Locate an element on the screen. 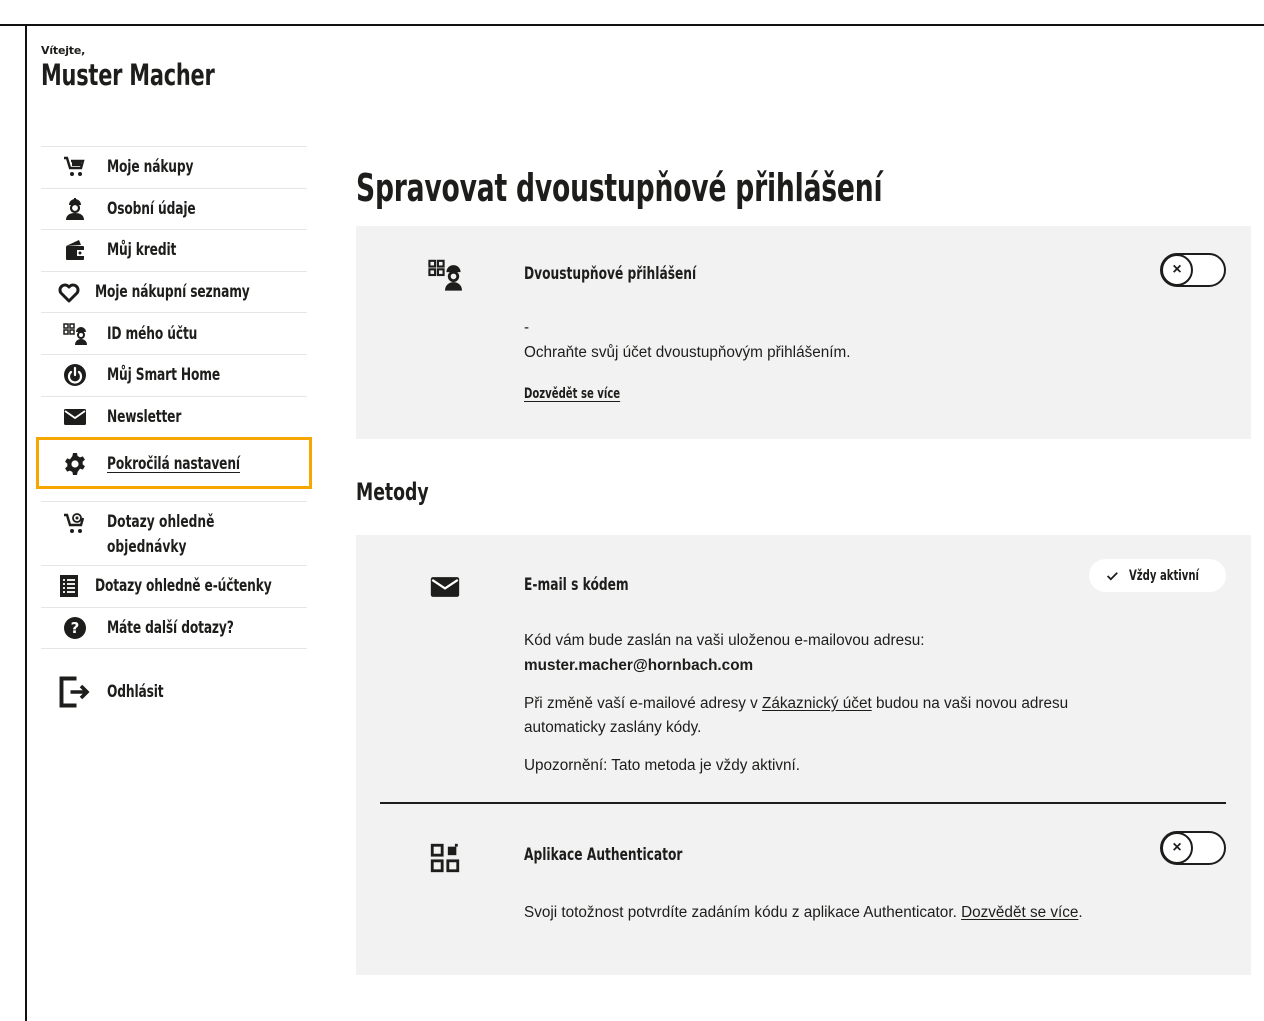 This screenshot has height=1021, width=1264. sidebar-item-label-wrap: Dotazy ohledně objednávky is located at coordinates (181, 535).